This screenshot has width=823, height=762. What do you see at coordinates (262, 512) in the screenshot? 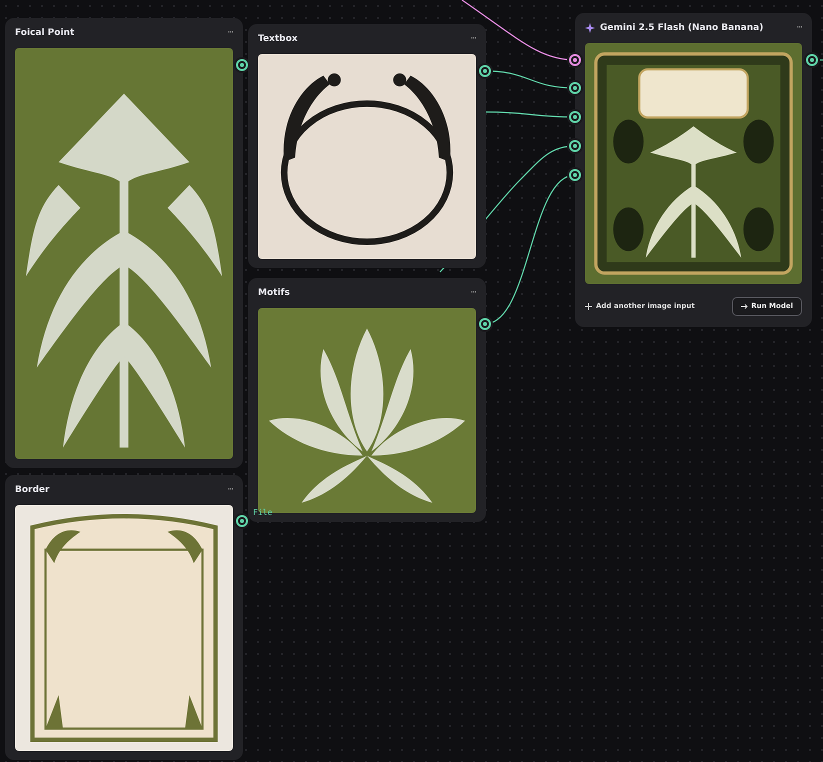
I see `port-label: File` at bounding box center [262, 512].